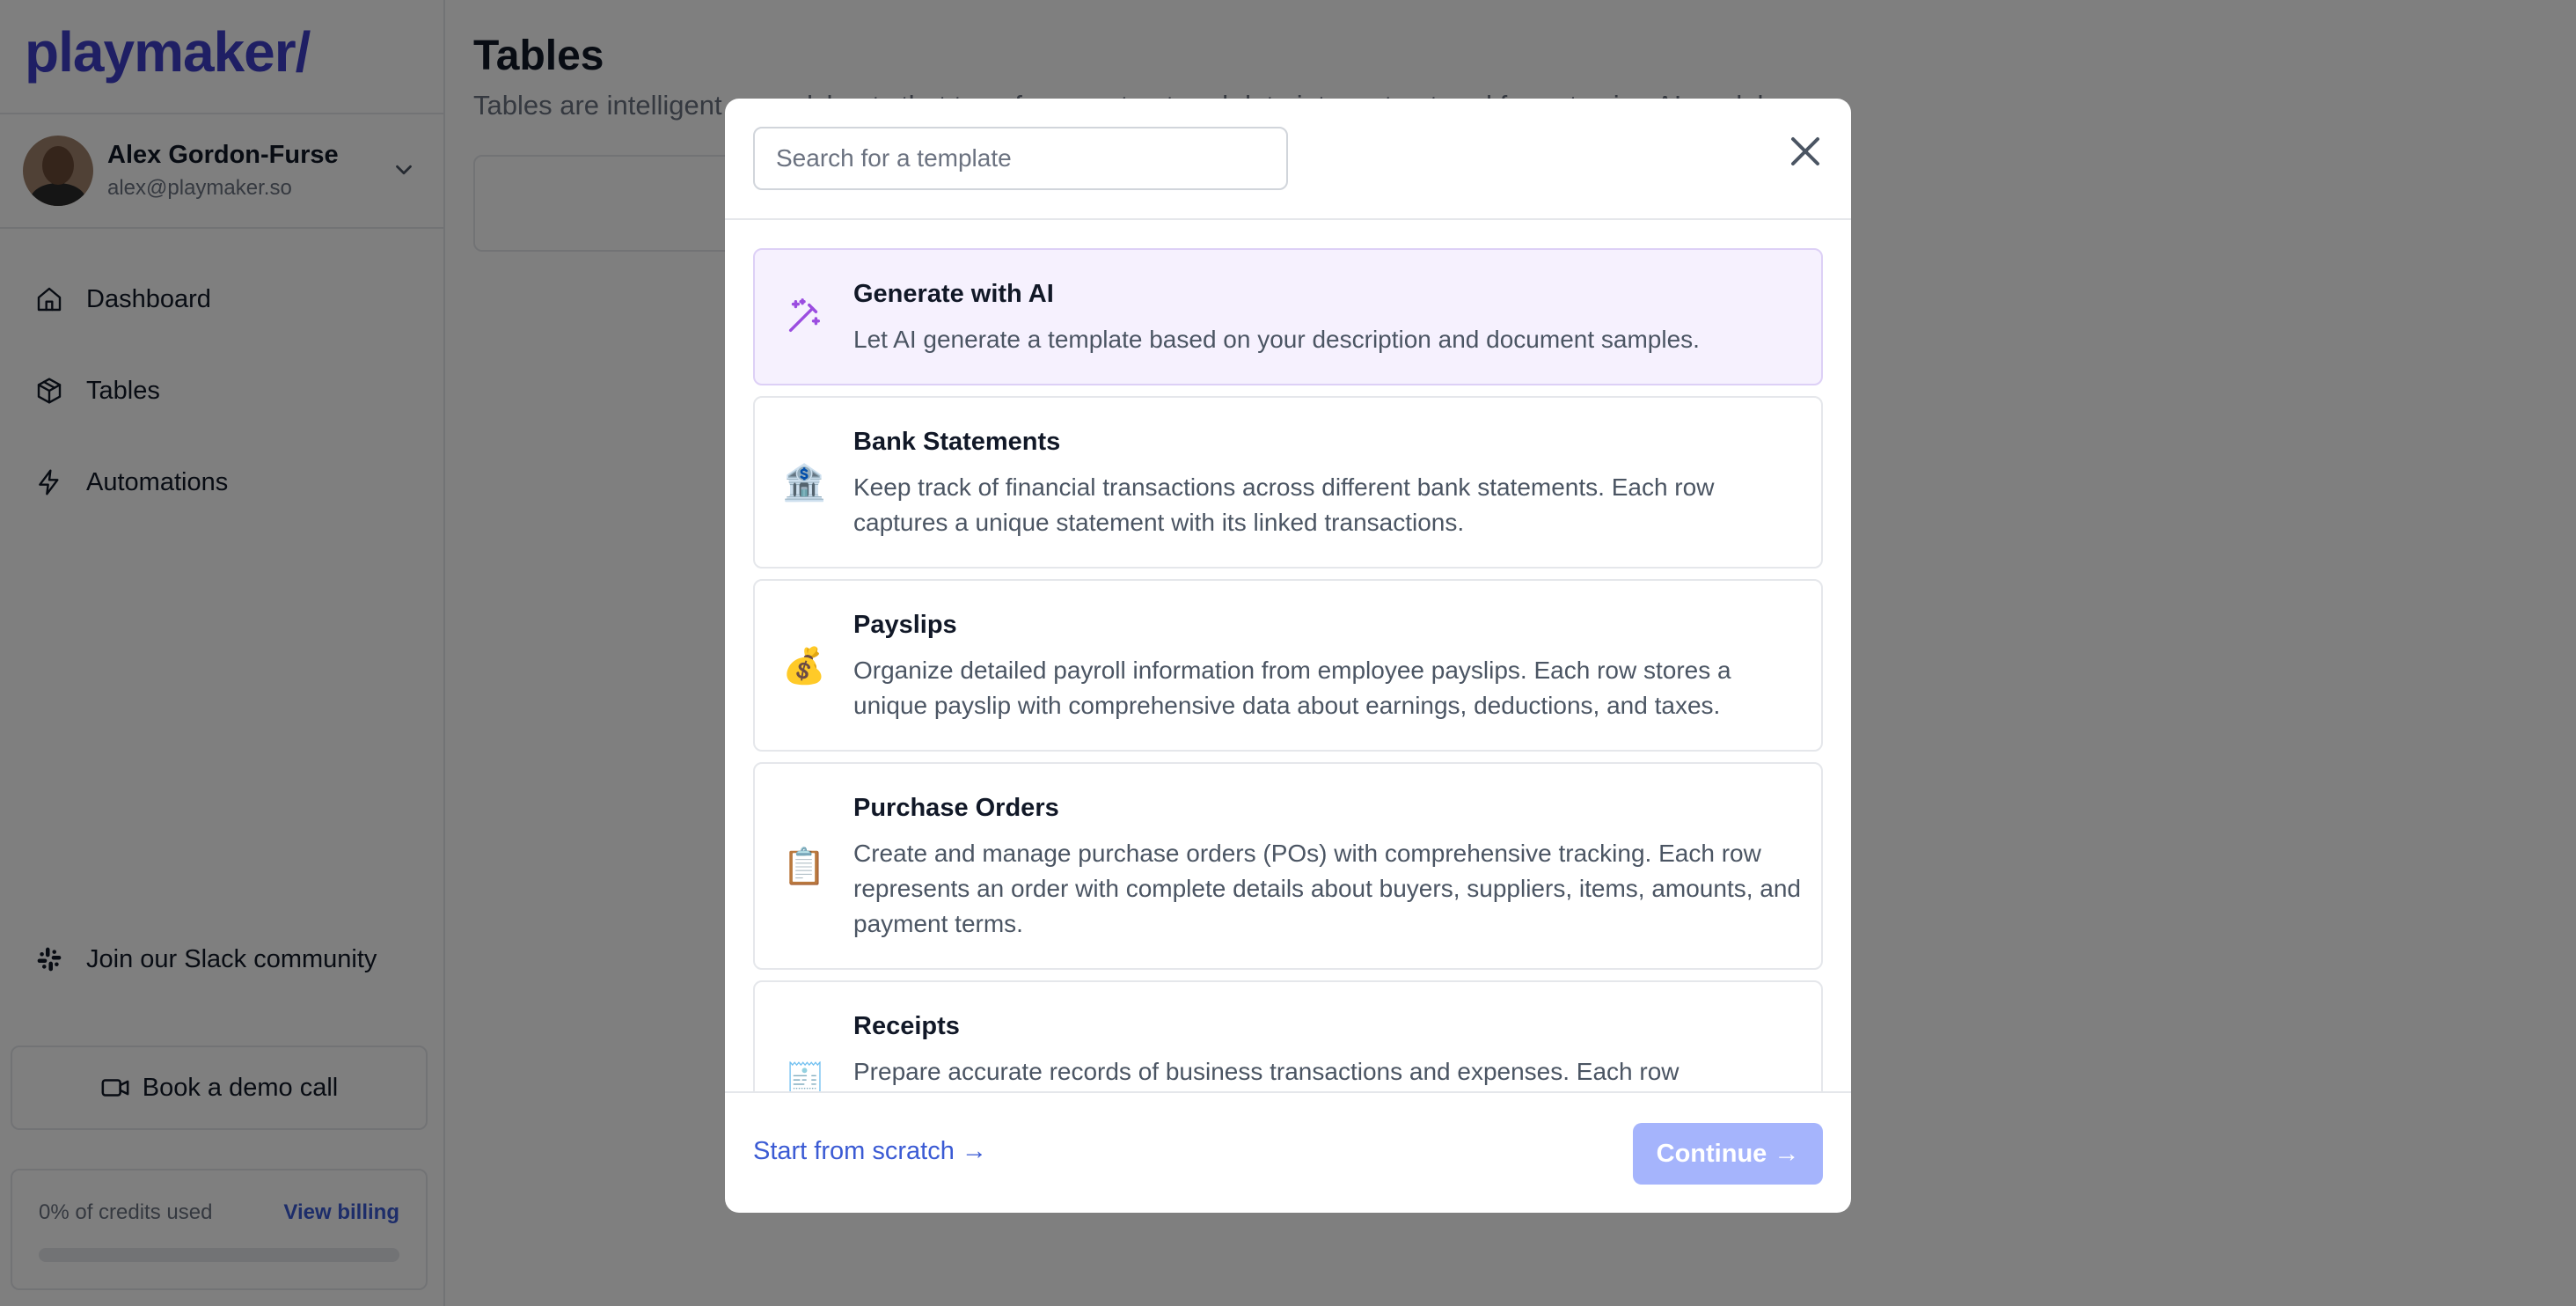 Image resolution: width=2576 pixels, height=1306 pixels. I want to click on template-title: Receipts, so click(906, 1026).